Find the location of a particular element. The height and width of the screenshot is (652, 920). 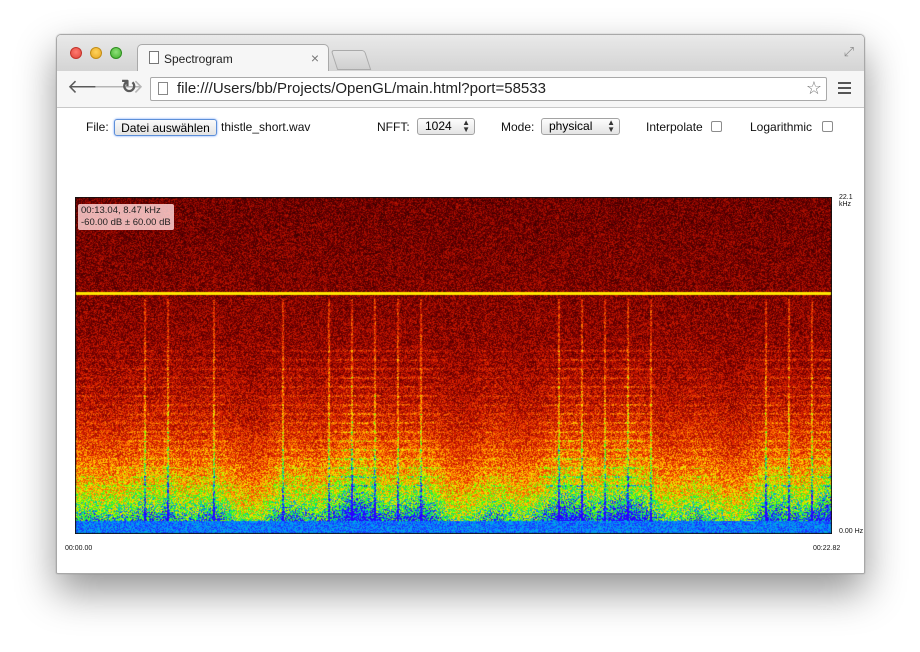

cursor-time-frequency: 00:13.04, 8.47 kHz is located at coordinates (121, 210).